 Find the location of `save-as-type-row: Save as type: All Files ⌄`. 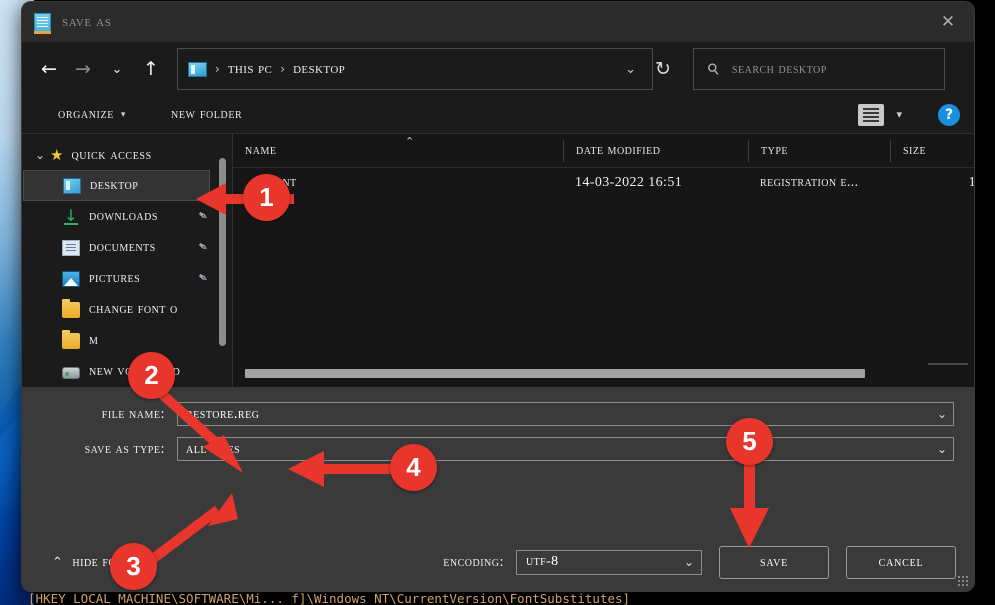

save-as-type-row: Save as type: All Files ⌄ is located at coordinates (498, 449).